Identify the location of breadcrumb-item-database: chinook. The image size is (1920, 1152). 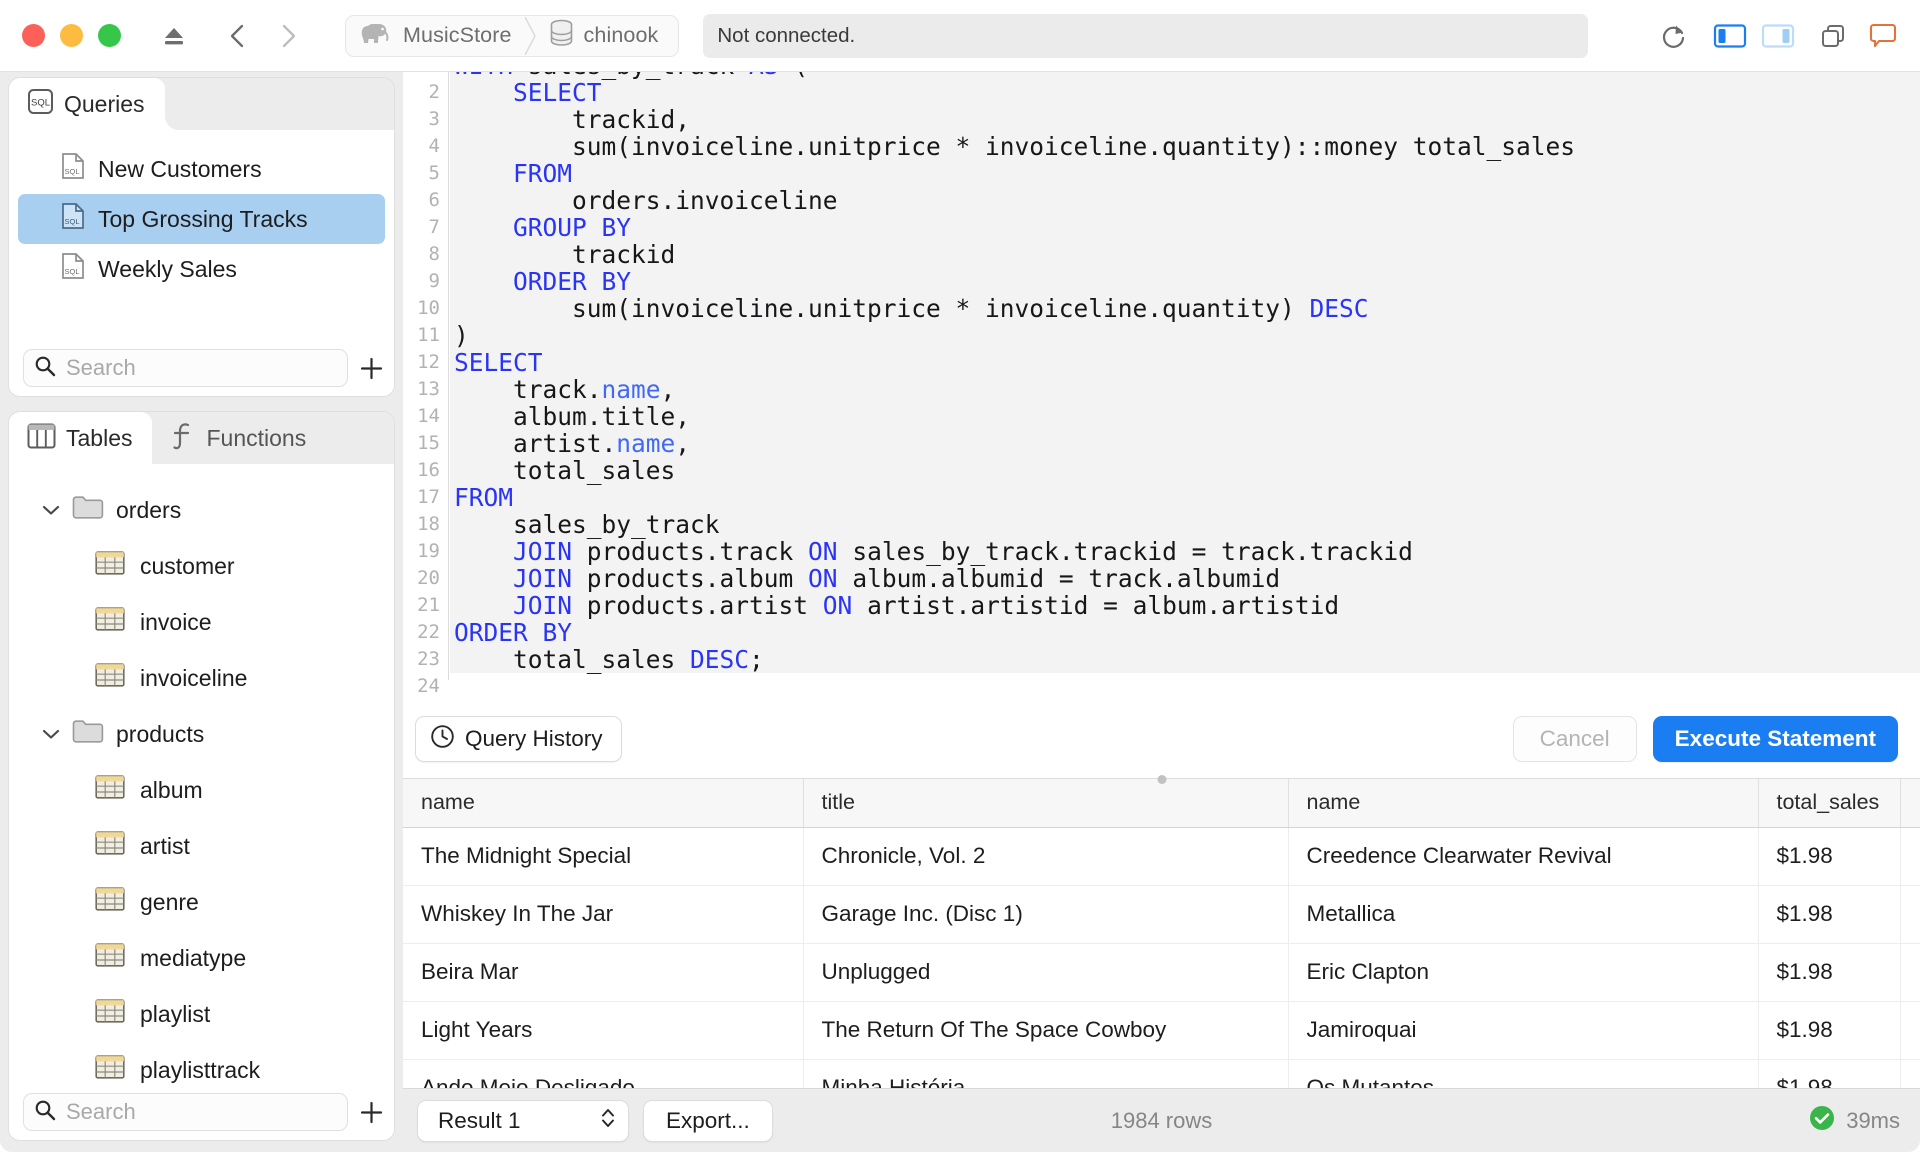
(605, 36).